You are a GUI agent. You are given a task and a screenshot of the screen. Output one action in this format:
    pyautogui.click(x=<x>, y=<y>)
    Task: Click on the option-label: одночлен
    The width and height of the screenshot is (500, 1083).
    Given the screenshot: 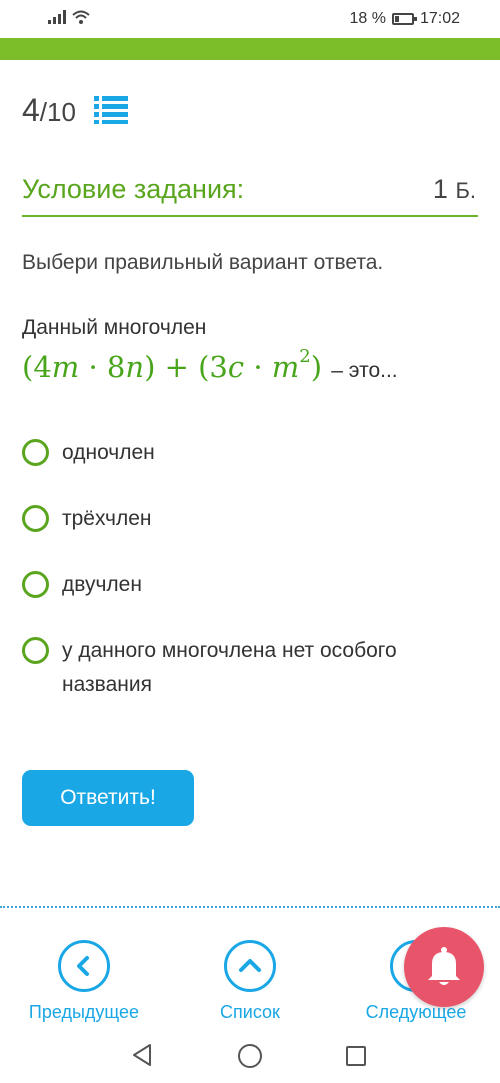 What is the action you would take?
    pyautogui.click(x=108, y=452)
    